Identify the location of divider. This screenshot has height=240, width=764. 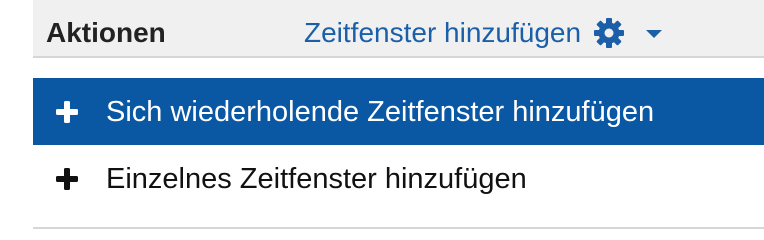
(398, 228).